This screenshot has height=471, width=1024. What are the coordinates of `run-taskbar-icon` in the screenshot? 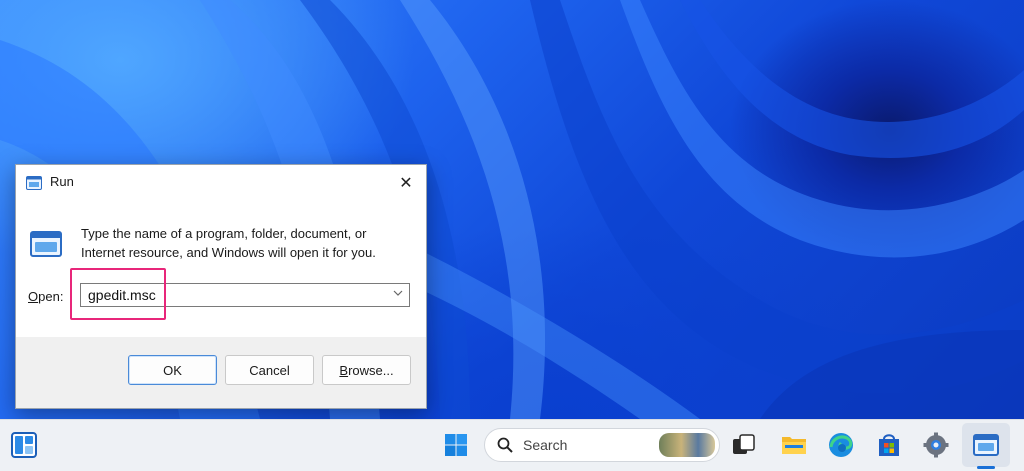 It's located at (986, 445).